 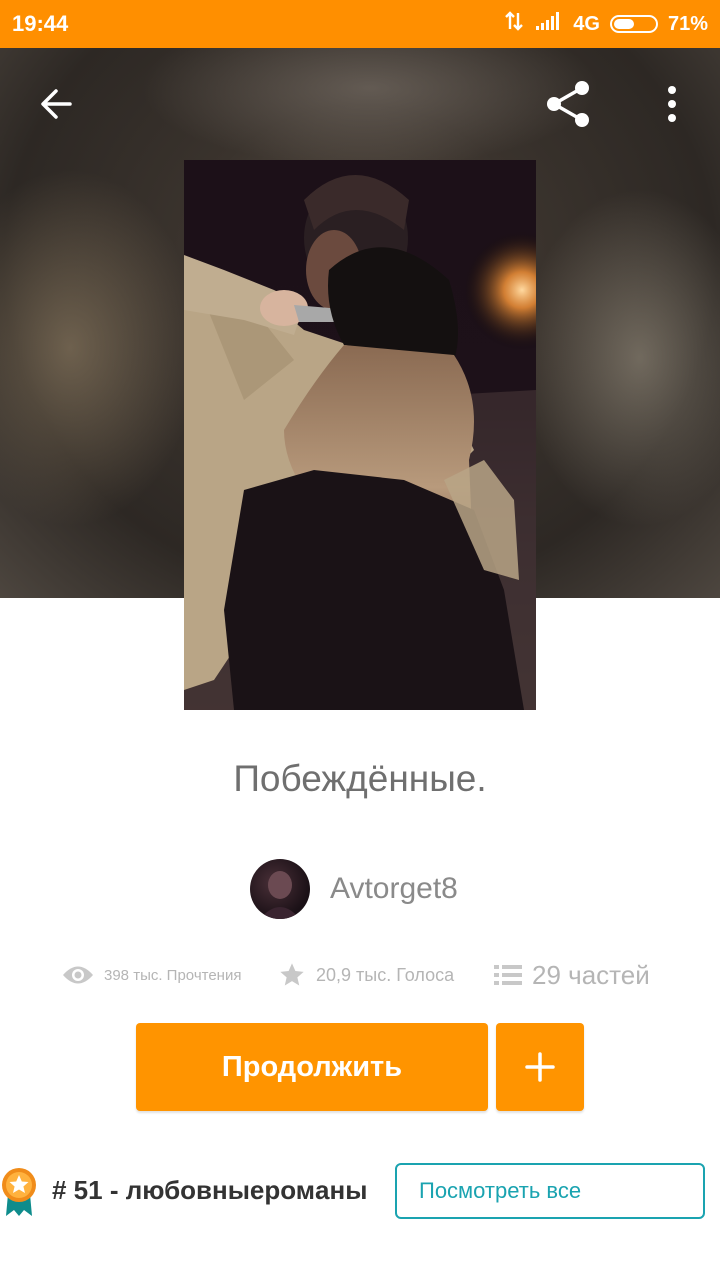 I want to click on share-button, so click(x=568, y=104).